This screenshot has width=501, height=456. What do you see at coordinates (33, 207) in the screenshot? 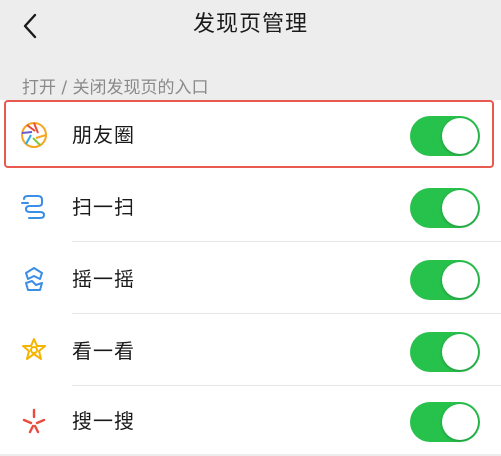
I see `scan-icon` at bounding box center [33, 207].